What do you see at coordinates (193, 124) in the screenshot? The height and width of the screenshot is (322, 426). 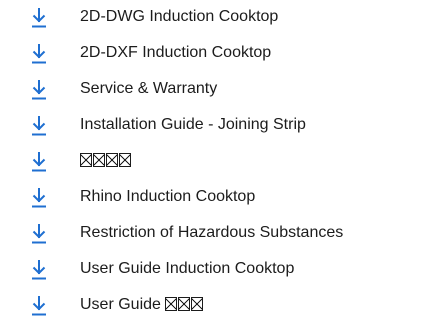 I see `download-label: Installation Guide - Joining Strip` at bounding box center [193, 124].